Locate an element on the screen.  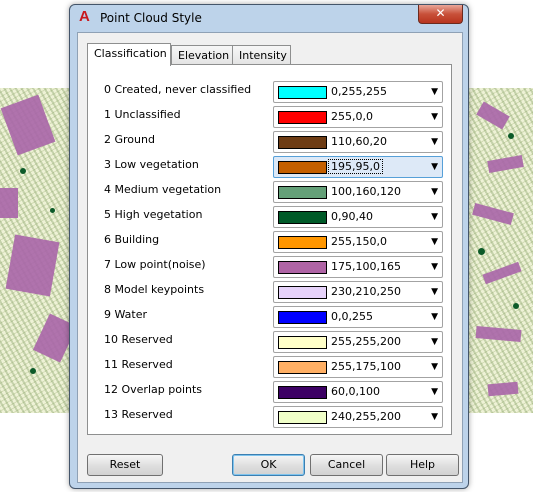
point-cloud-background-right is located at coordinates (500, 250).